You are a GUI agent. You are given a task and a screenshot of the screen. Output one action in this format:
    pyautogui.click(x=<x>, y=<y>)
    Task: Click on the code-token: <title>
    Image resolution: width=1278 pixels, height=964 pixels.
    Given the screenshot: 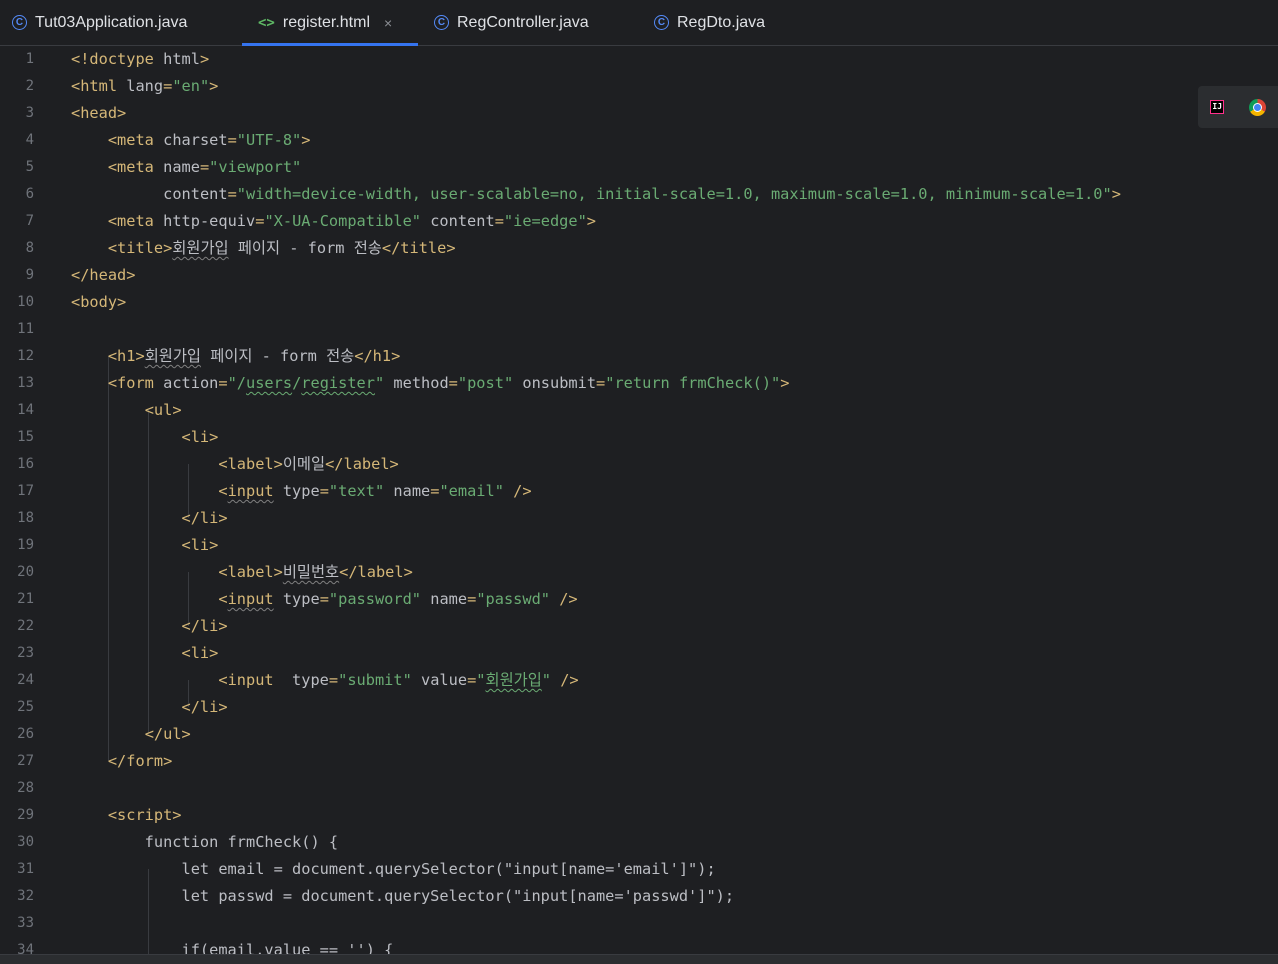 What is the action you would take?
    pyautogui.click(x=140, y=248)
    